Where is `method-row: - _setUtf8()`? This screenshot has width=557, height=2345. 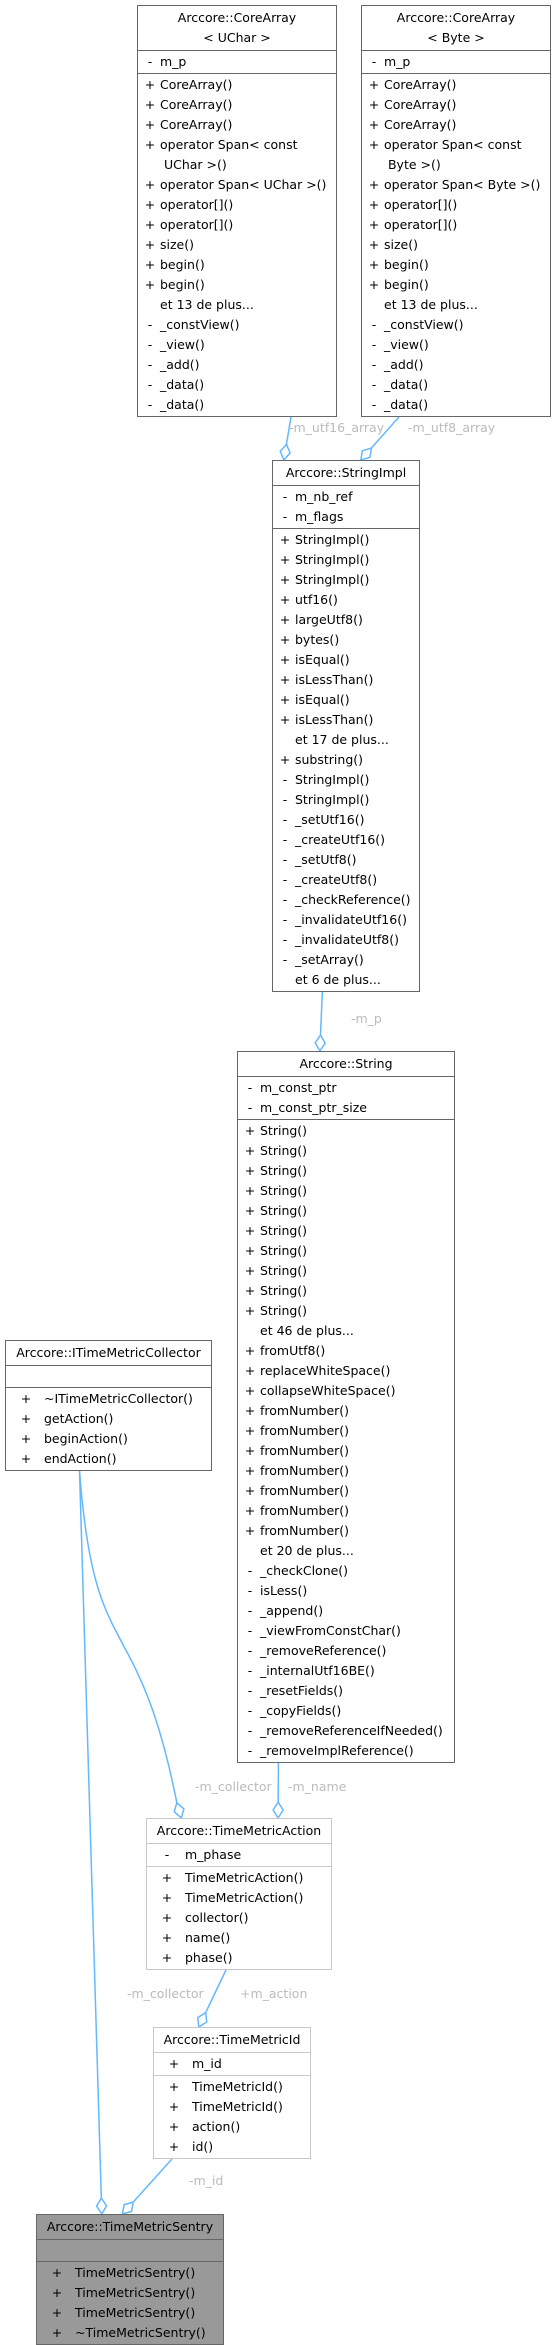
method-row: - _setUtf8() is located at coordinates (346, 860).